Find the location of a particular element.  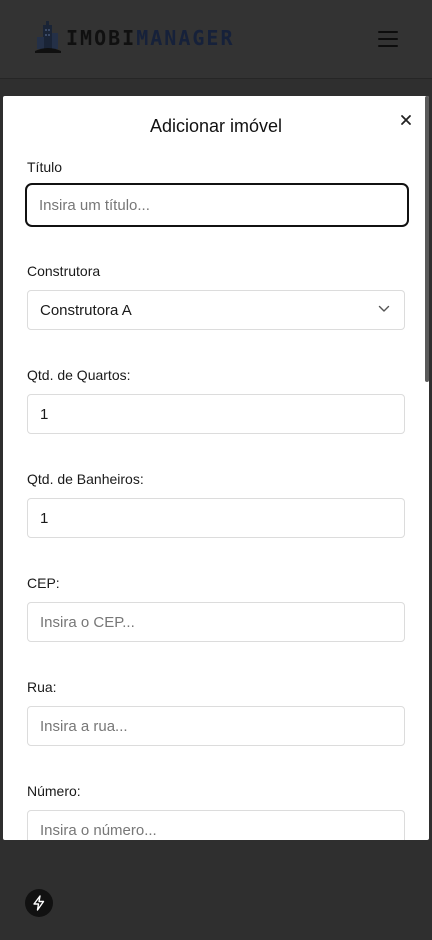

construtora-select: Construtora A is located at coordinates (216, 310).